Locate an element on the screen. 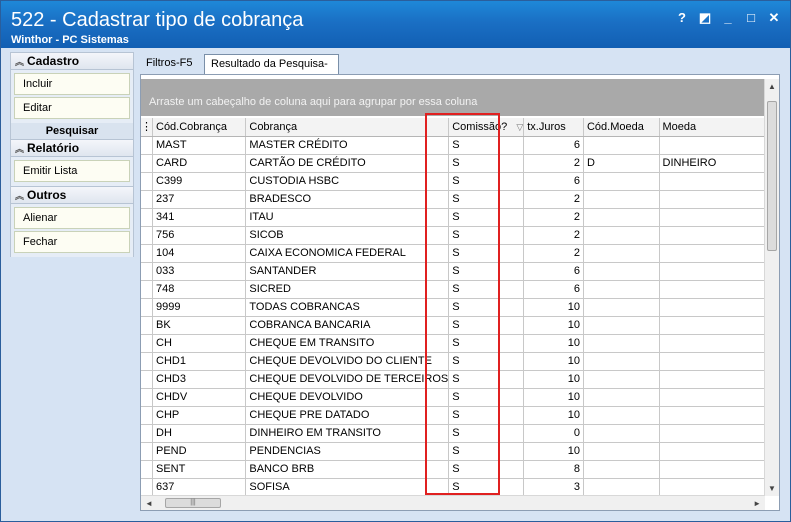  cell-cod-cobranca: CHD3 is located at coordinates (199, 379).